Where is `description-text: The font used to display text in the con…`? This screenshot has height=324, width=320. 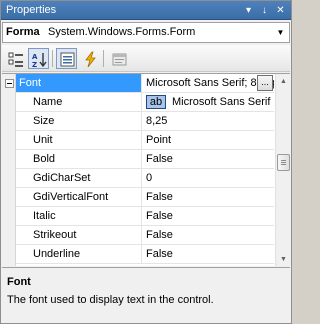
description-text: The font used to display text in the con… is located at coordinates (110, 300).